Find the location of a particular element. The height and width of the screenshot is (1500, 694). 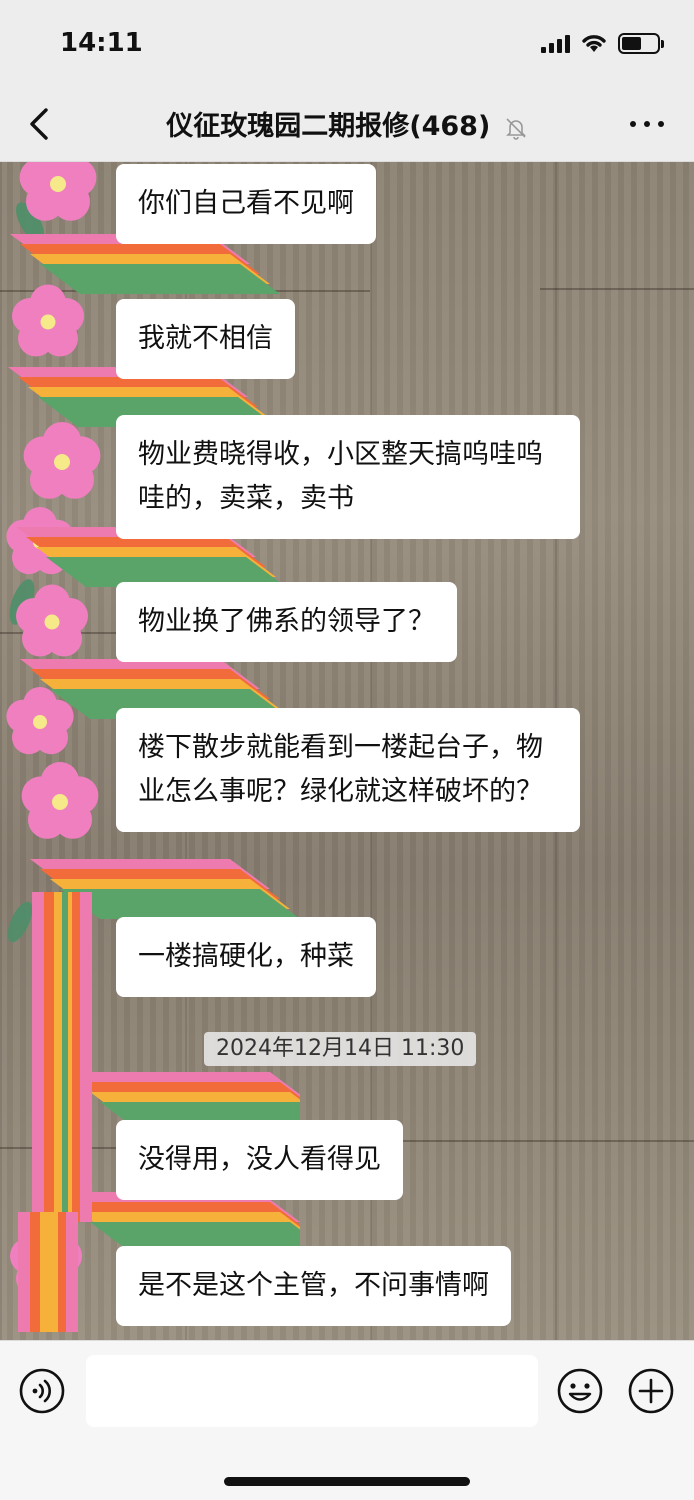

battery-icon is located at coordinates (641, 43).